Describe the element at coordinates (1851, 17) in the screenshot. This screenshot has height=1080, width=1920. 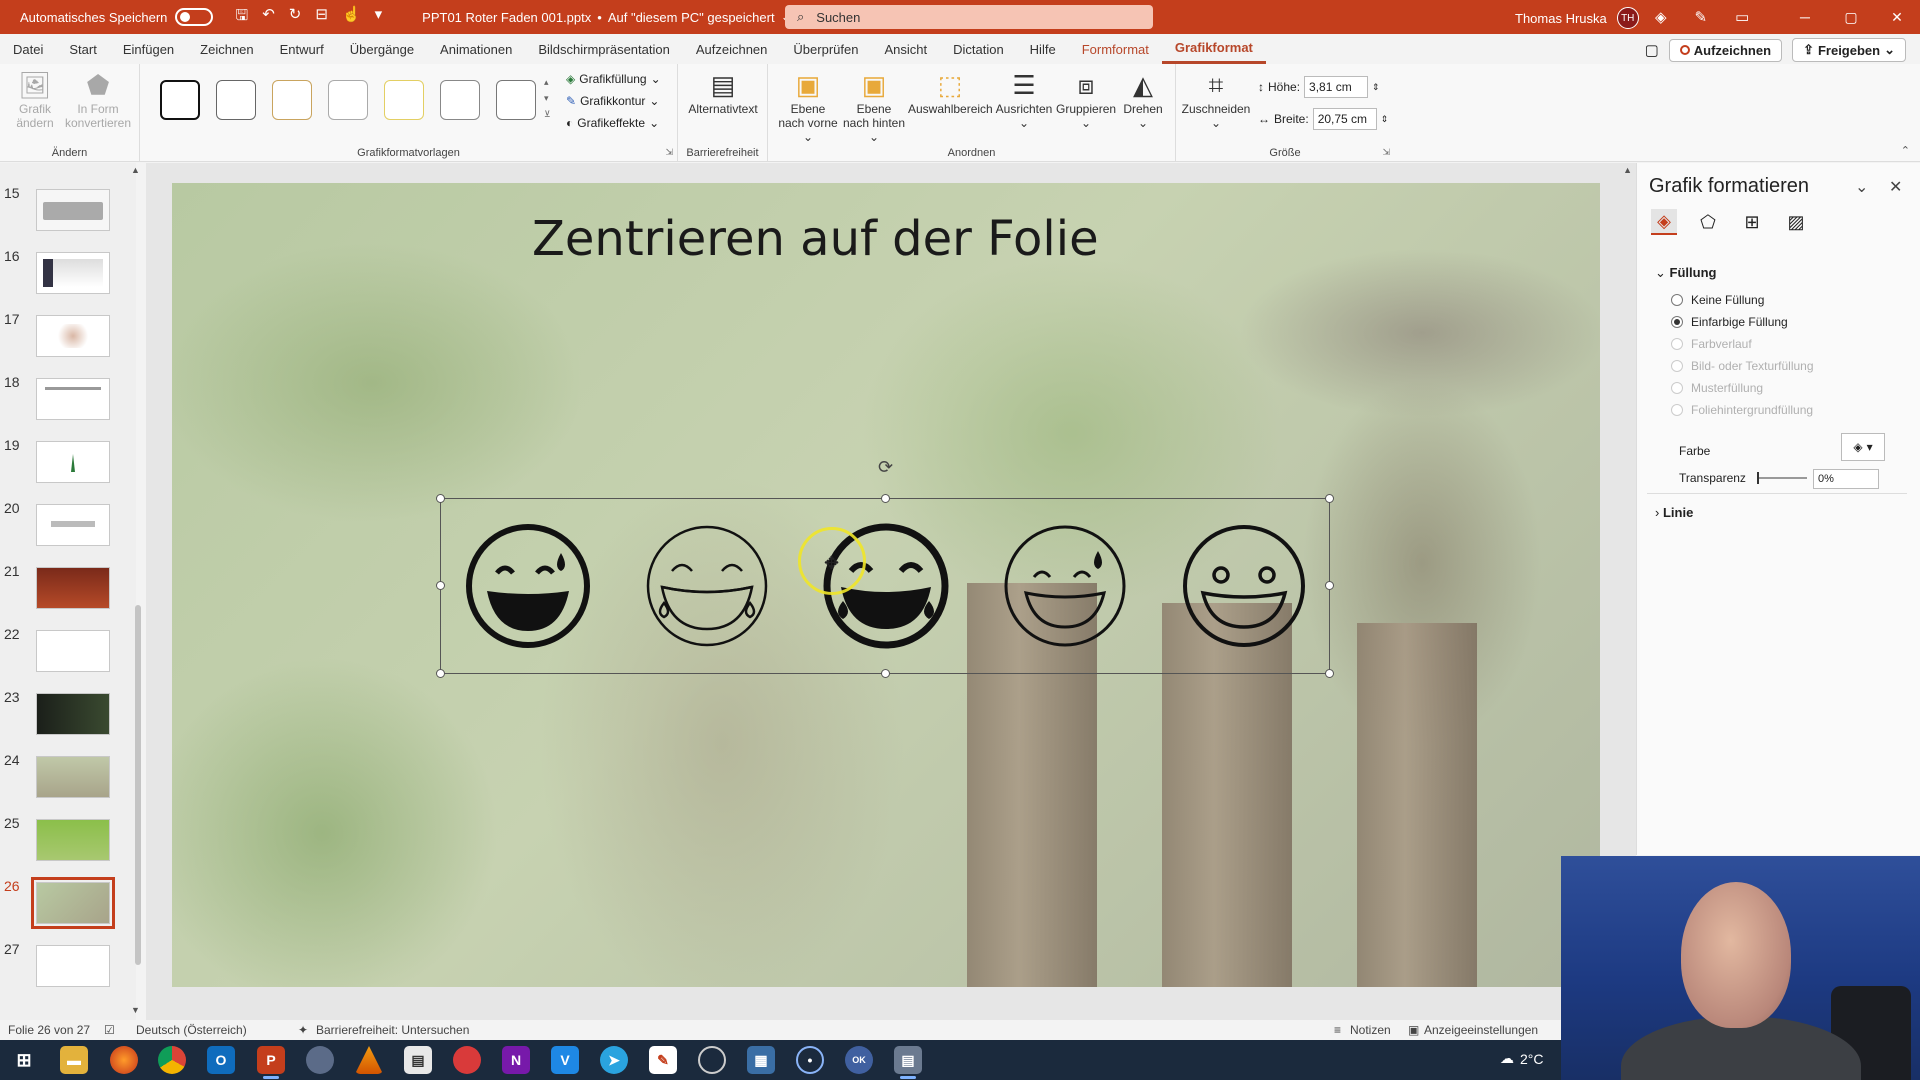
I see `maximize-icon: ▢` at that location.